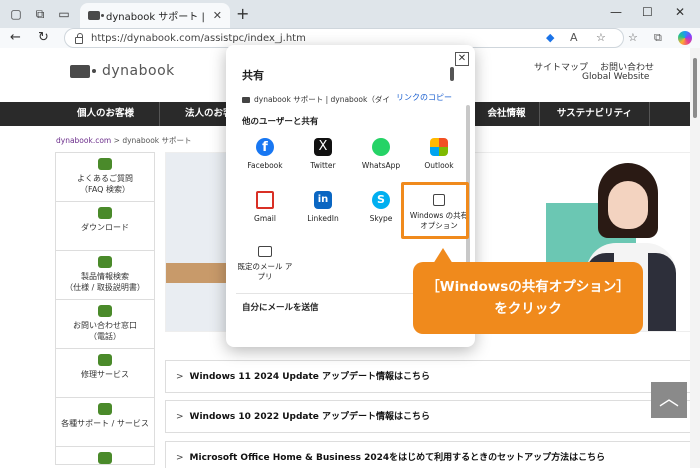  What do you see at coordinates (106, 114) in the screenshot?
I see `nav-personal: 個人のお客様` at bounding box center [106, 114].